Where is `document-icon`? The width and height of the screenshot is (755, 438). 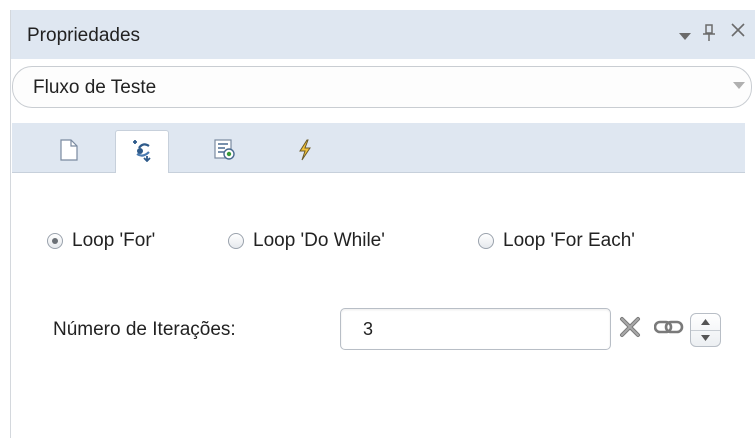
document-icon is located at coordinates (69, 152).